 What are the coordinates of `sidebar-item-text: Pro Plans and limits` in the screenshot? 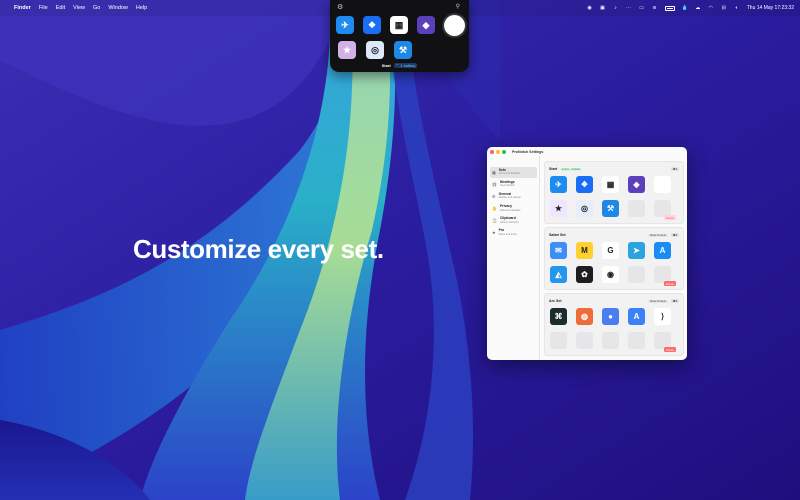 It's located at (508, 232).